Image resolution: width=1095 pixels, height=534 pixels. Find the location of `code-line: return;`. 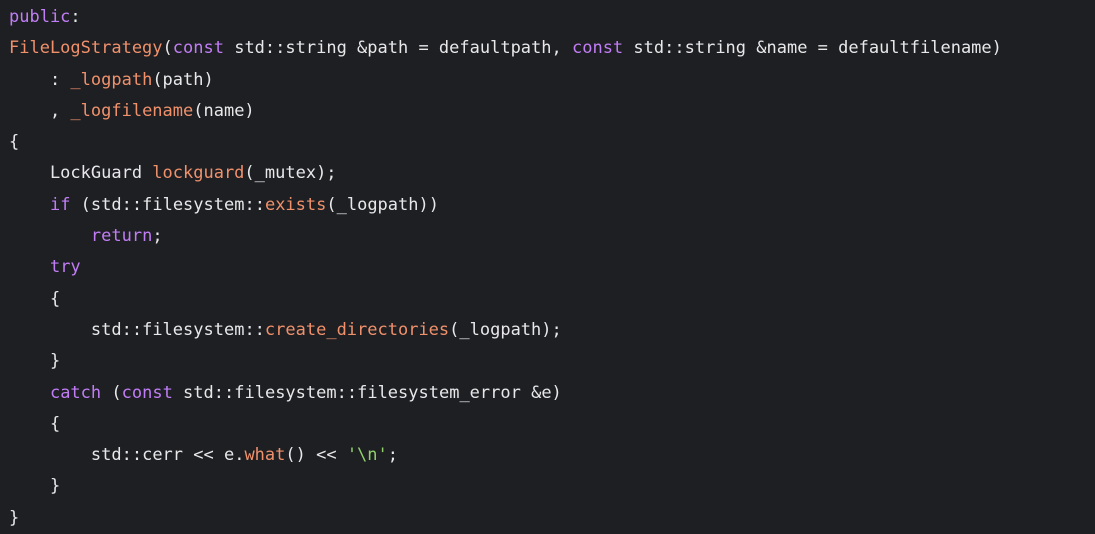

code-line: return; is located at coordinates (505, 236).